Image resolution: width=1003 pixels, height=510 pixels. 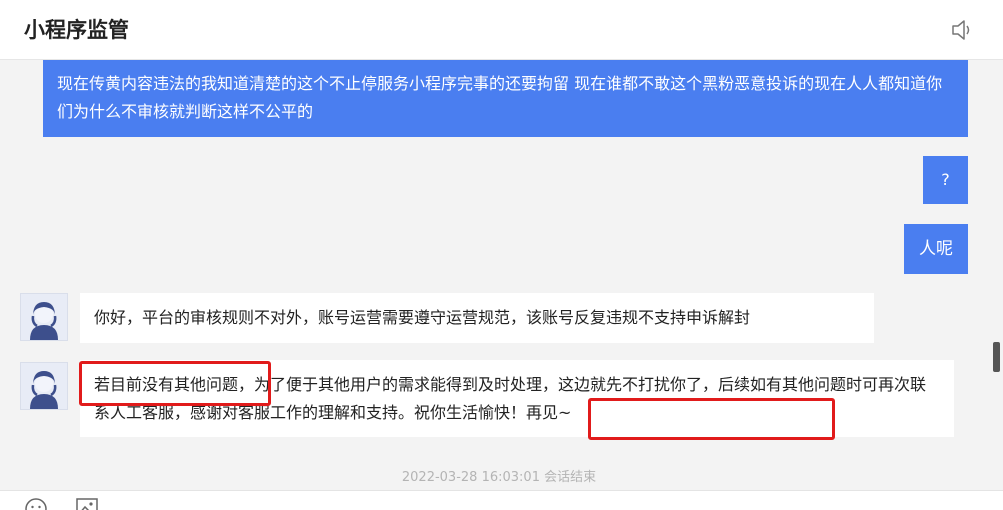 I want to click on session-end-timestamp: 2022-03-28 16:03:01 会话结束, so click(x=499, y=477).